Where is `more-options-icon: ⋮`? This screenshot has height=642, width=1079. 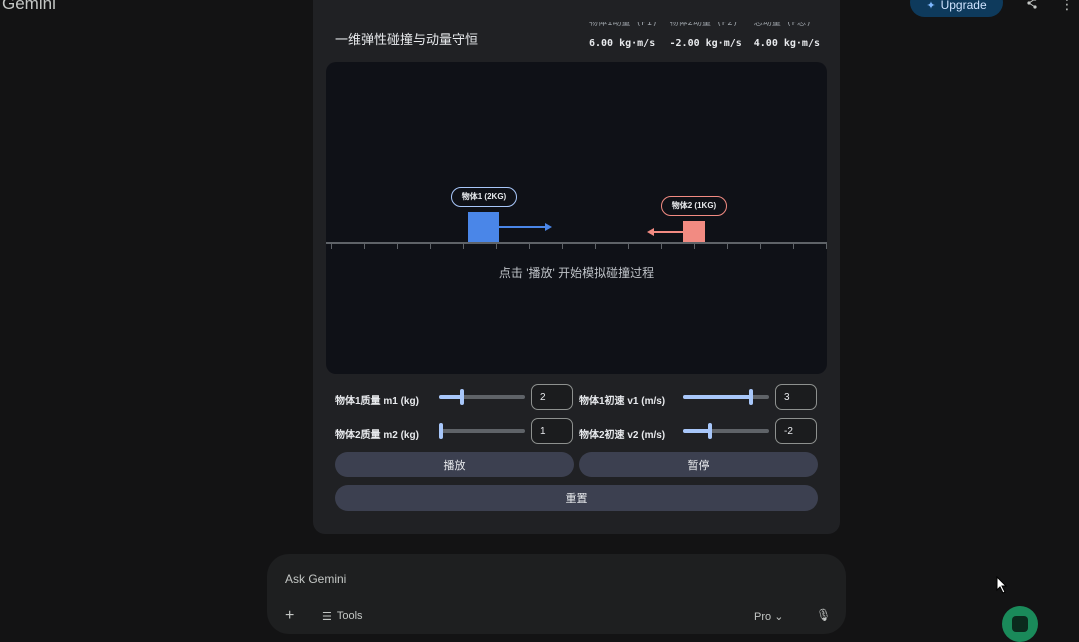 more-options-icon: ⋮ is located at coordinates (1067, 6).